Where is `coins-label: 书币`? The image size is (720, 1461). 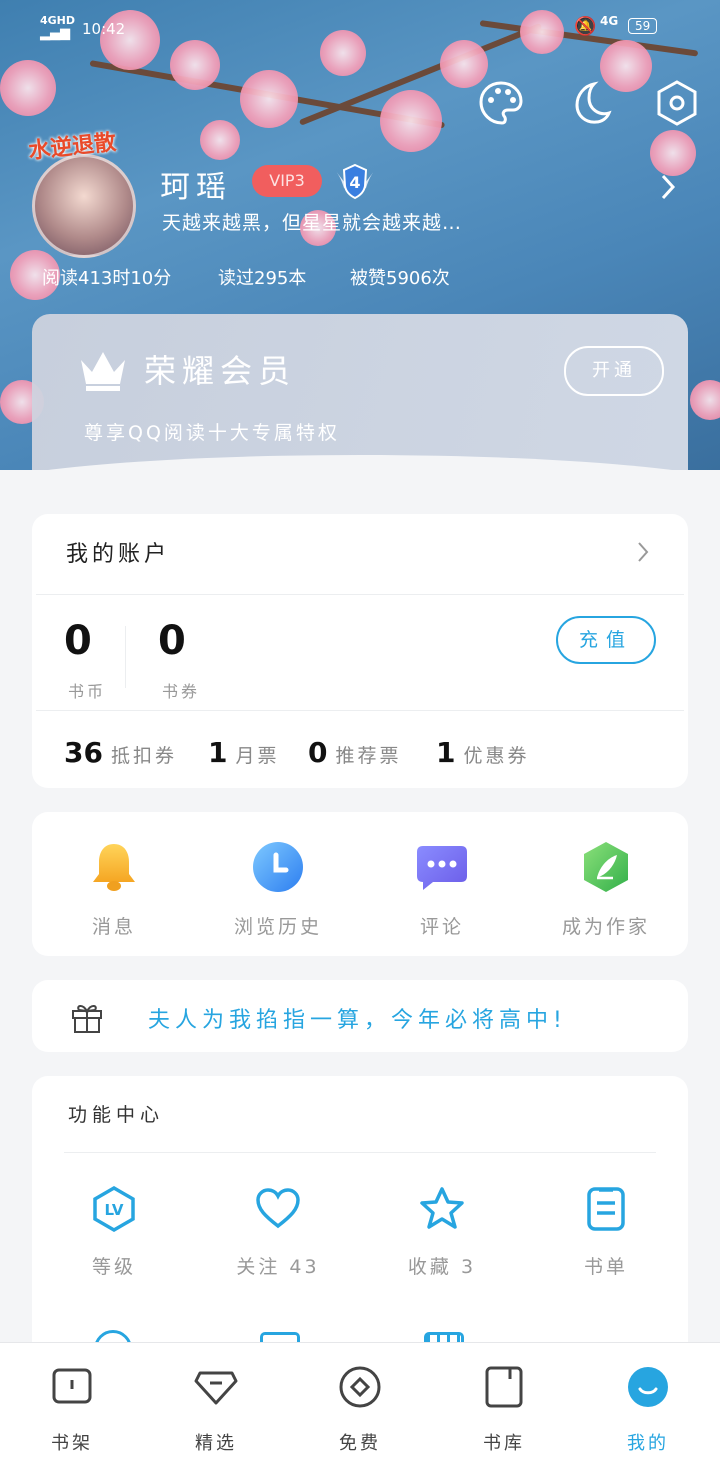
coins-label: 书币 is located at coordinates (87, 691).